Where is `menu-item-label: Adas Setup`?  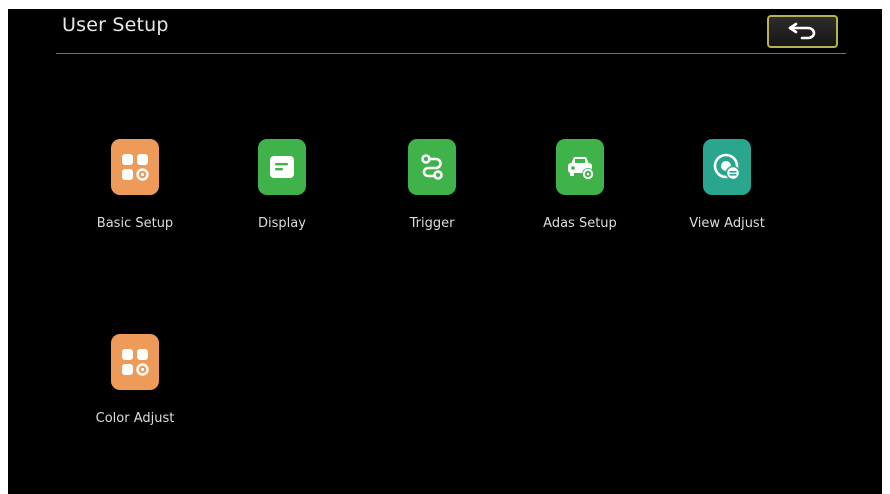 menu-item-label: Adas Setup is located at coordinates (580, 223).